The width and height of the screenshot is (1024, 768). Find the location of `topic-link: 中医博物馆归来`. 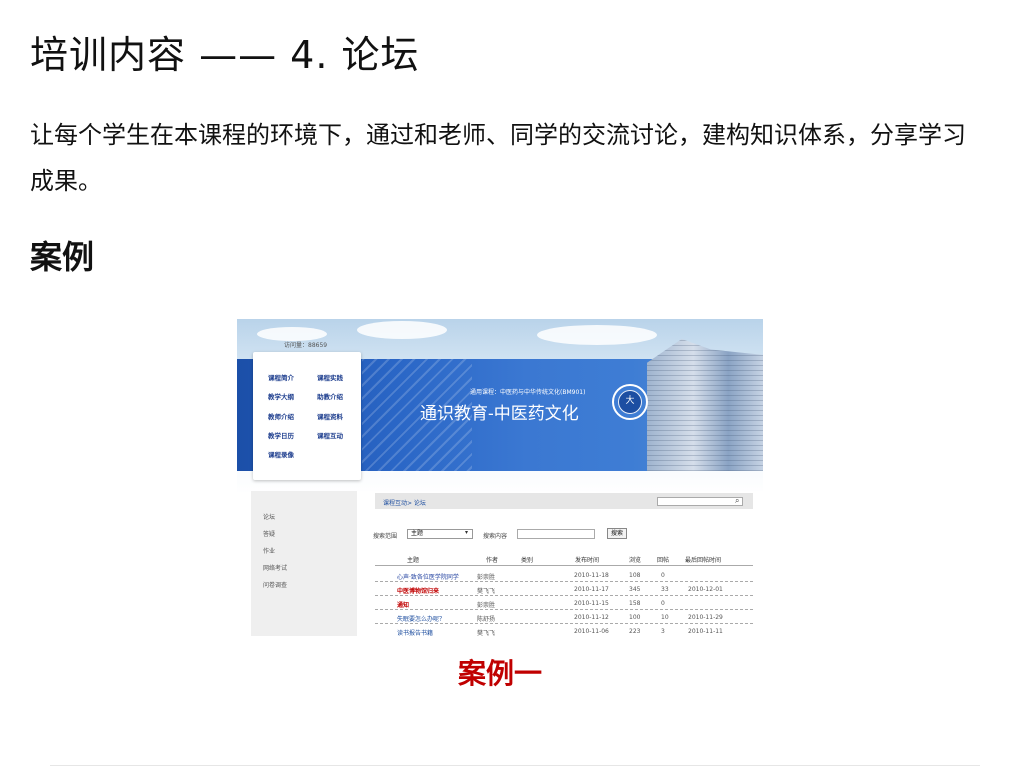

topic-link: 中医博物馆归来 is located at coordinates (418, 590).